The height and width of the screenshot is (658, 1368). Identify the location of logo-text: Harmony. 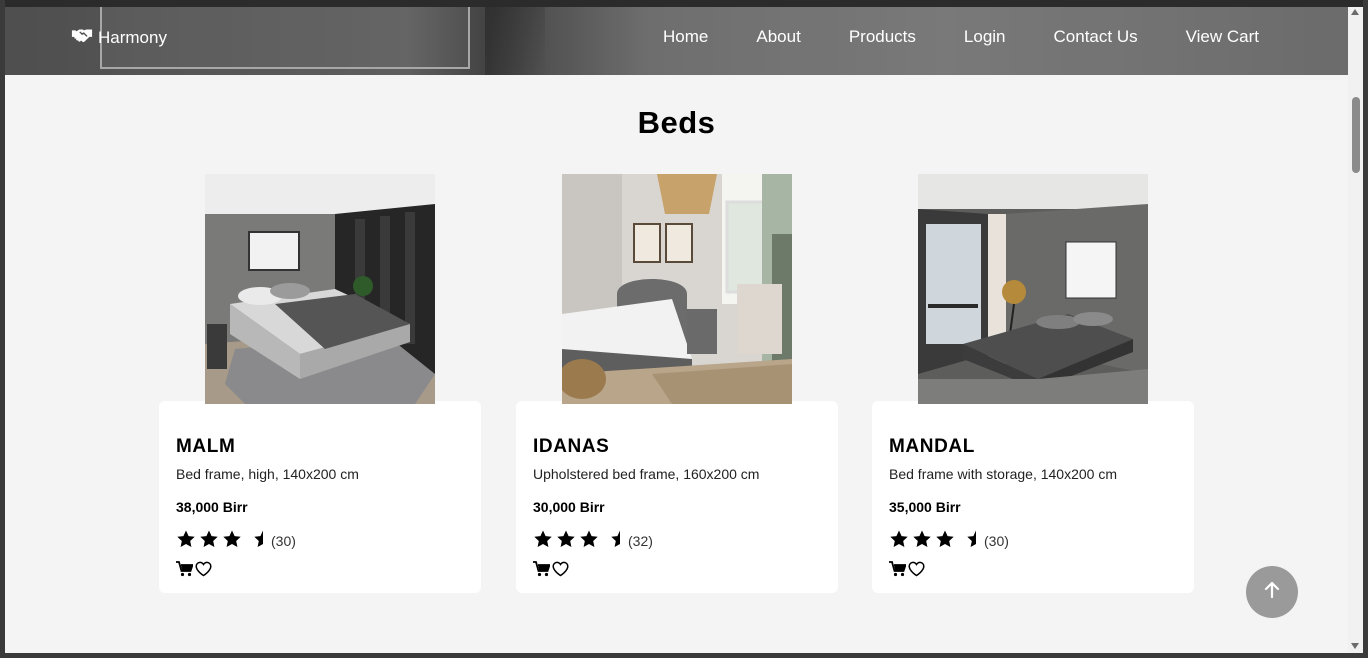
(132, 37).